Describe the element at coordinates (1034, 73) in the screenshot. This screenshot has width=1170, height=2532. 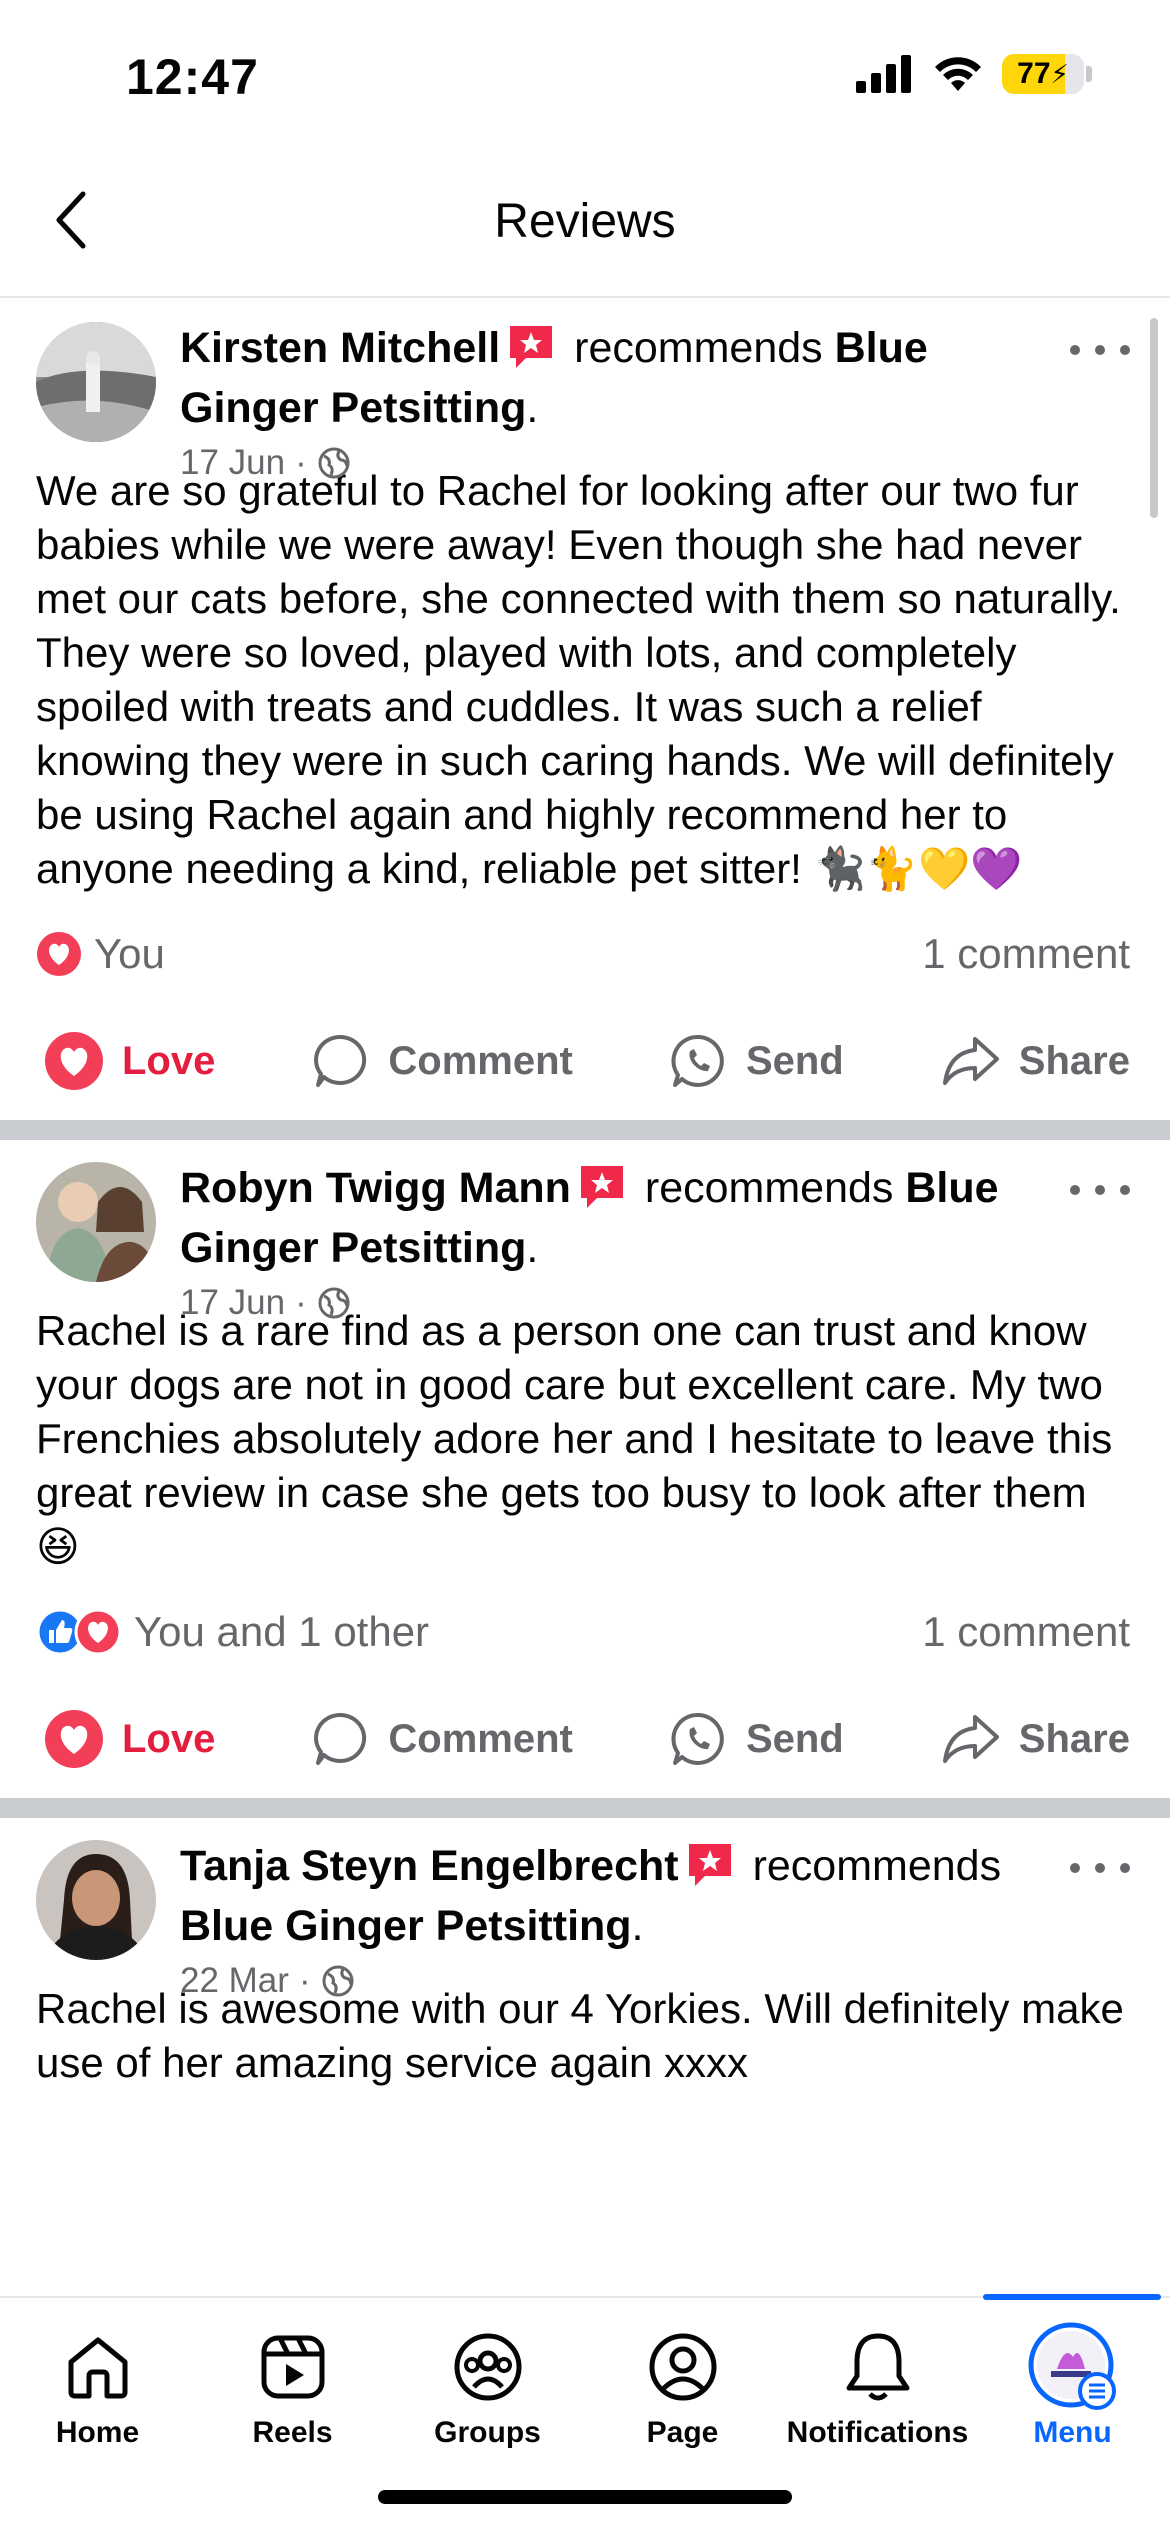
I see `battery-percent: 77` at that location.